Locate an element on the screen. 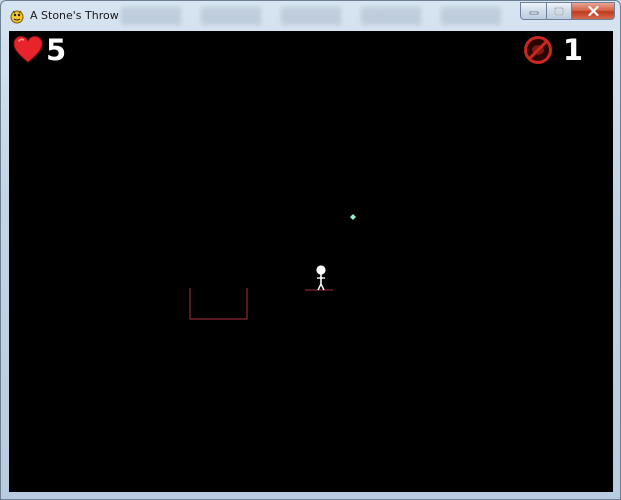  no-stone-icon is located at coordinates (537, 50).